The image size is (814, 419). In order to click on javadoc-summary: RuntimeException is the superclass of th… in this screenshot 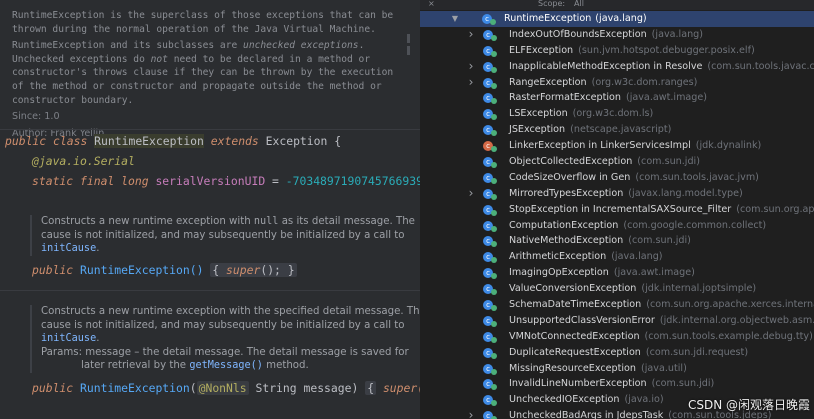, I will do `click(203, 22)`.